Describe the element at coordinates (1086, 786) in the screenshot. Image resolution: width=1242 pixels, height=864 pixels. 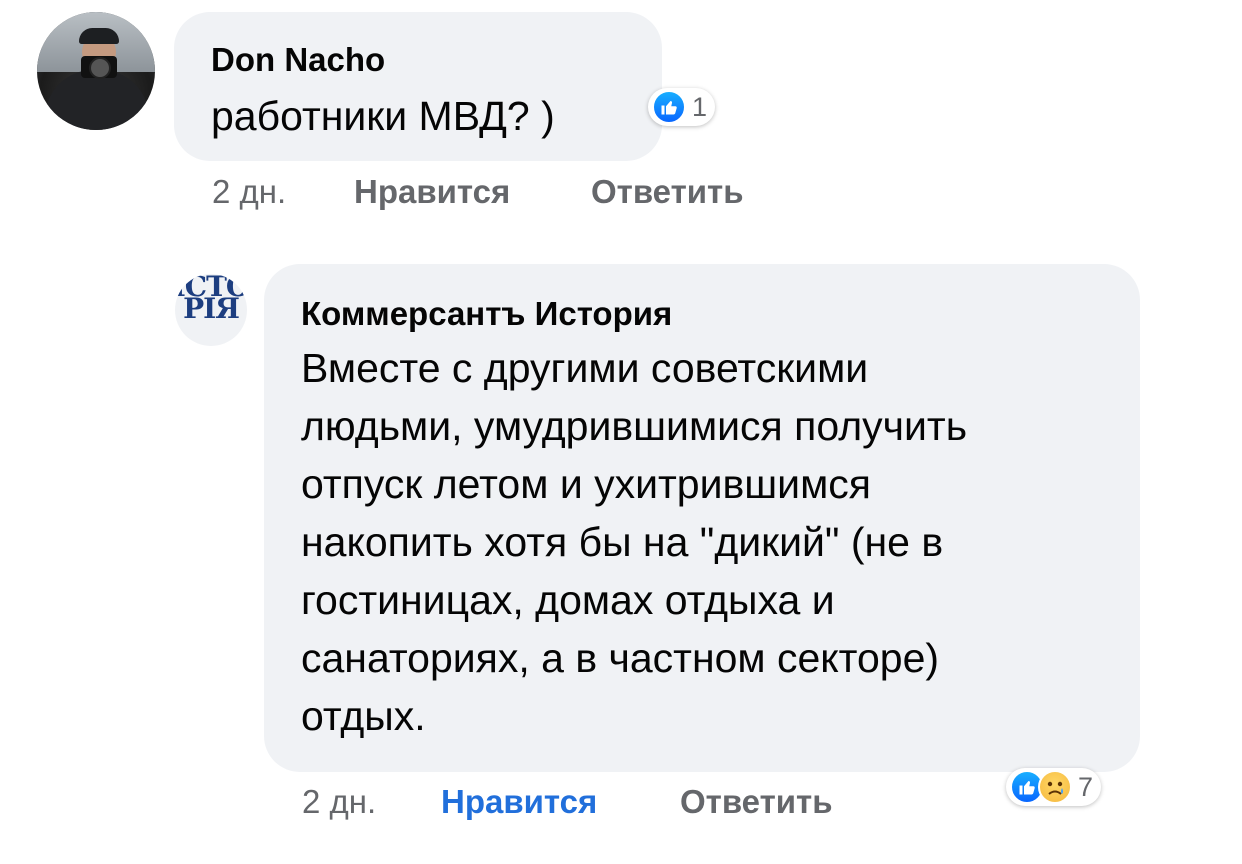
I see `reaction-count: 7` at that location.